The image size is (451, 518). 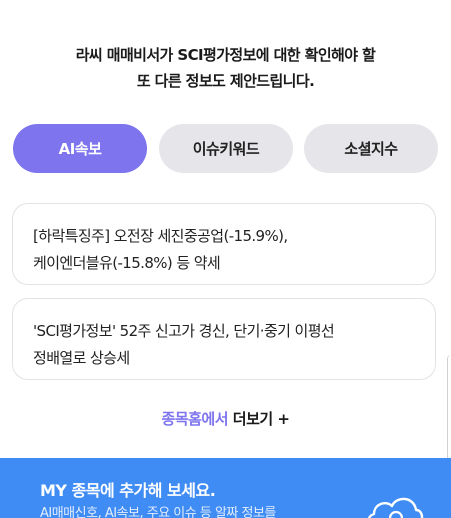 What do you see at coordinates (80, 148) in the screenshot?
I see `tab-ai-news: AI속보` at bounding box center [80, 148].